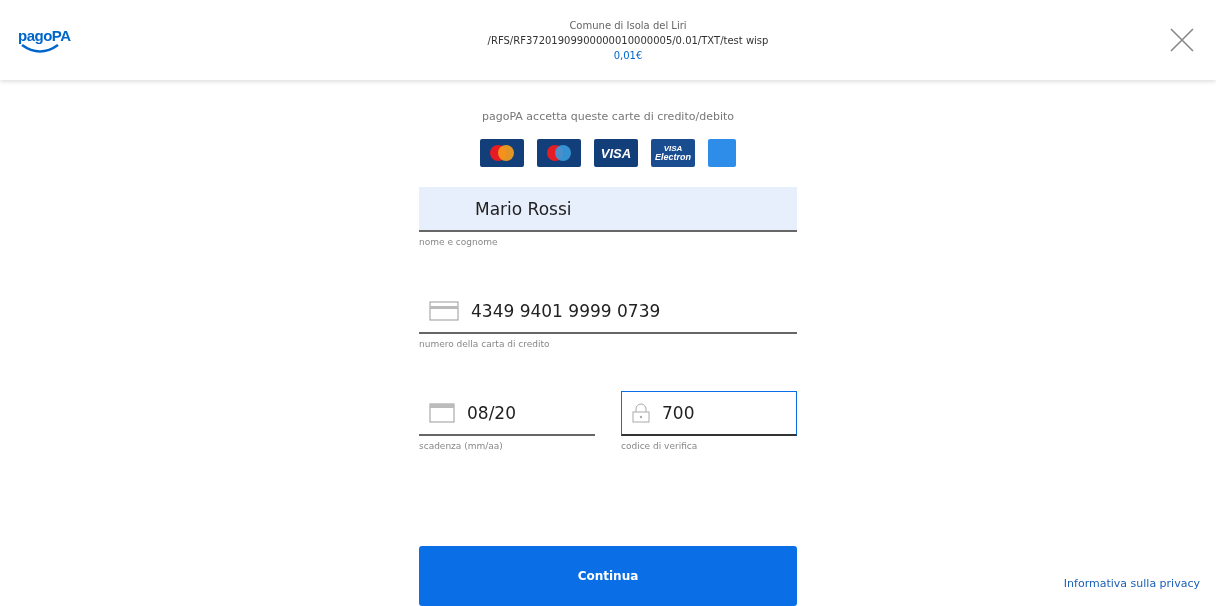  I want to click on mastercard-logo, so click(502, 153).